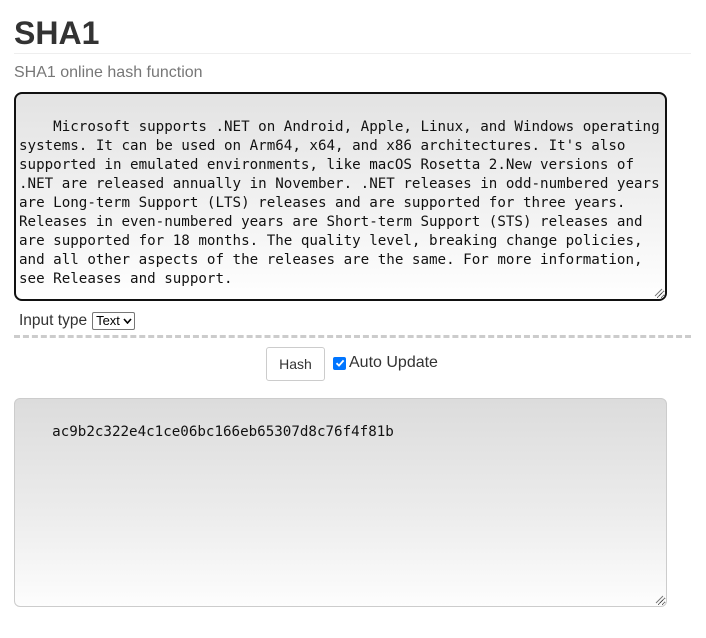 This screenshot has height=638, width=706. Describe the element at coordinates (223, 432) in the screenshot. I see `hash-output-text: ac9b2c322e4c1ce06bc166eb65307d8c76f4f81b` at that location.